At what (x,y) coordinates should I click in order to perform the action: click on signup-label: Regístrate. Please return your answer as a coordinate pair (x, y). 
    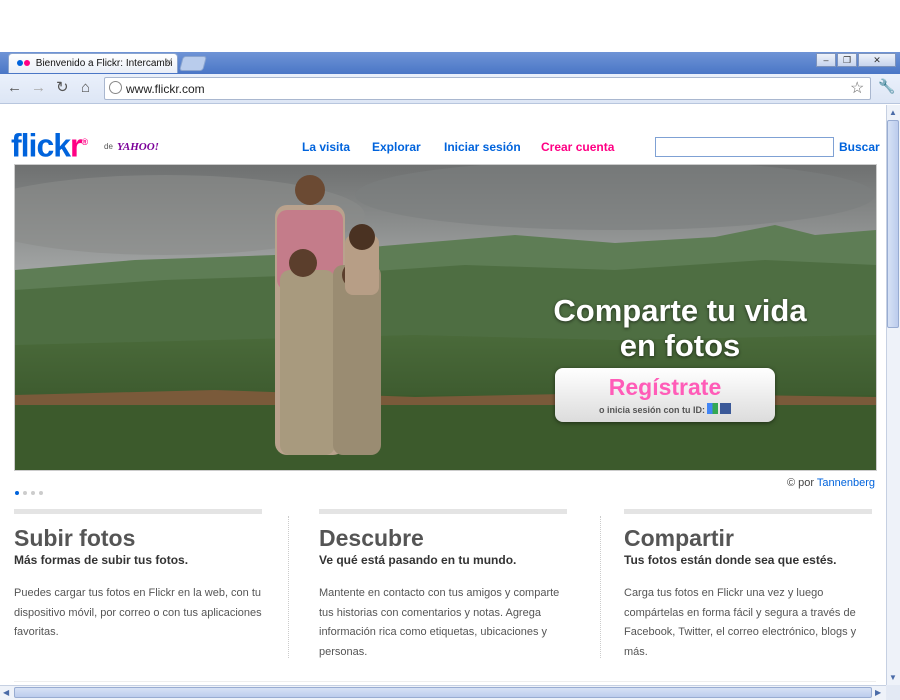
    Looking at the image, I should click on (665, 387).